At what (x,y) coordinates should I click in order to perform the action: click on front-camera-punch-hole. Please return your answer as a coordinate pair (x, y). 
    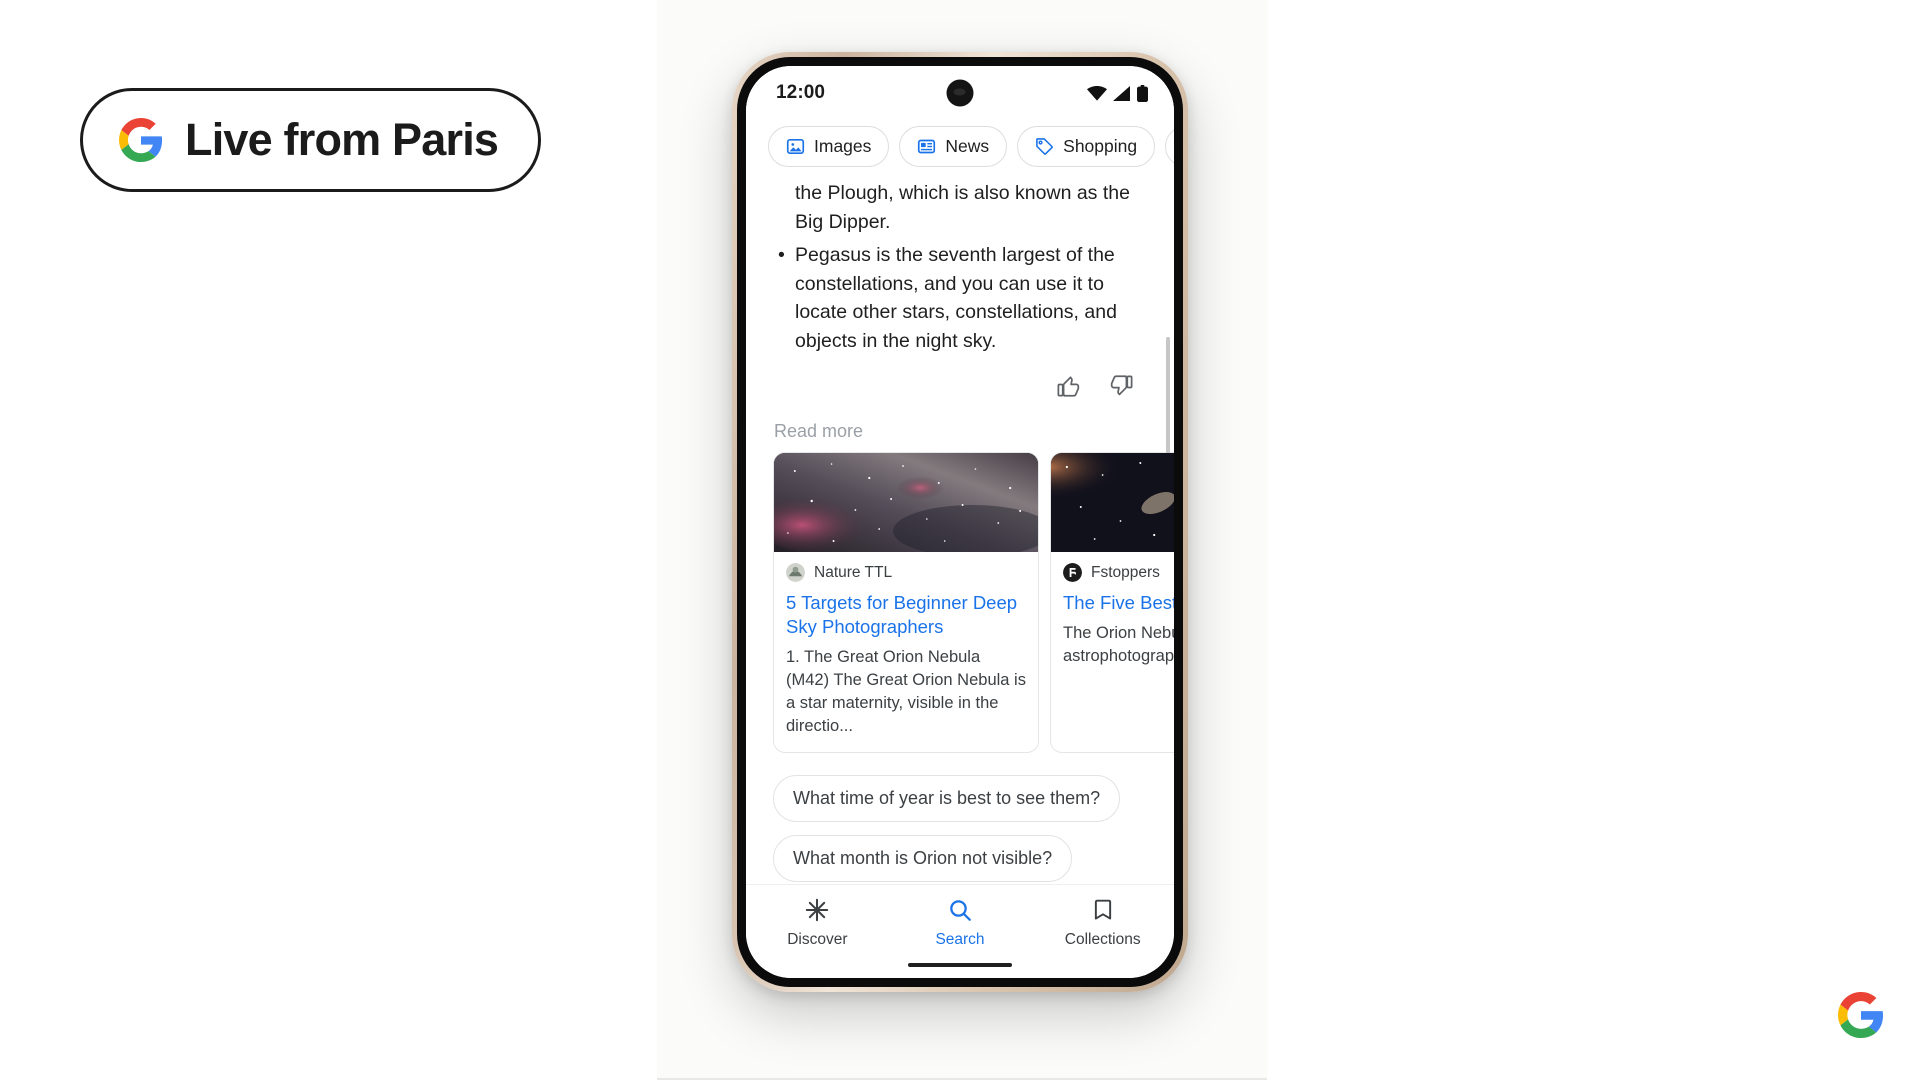
    Looking at the image, I should click on (960, 93).